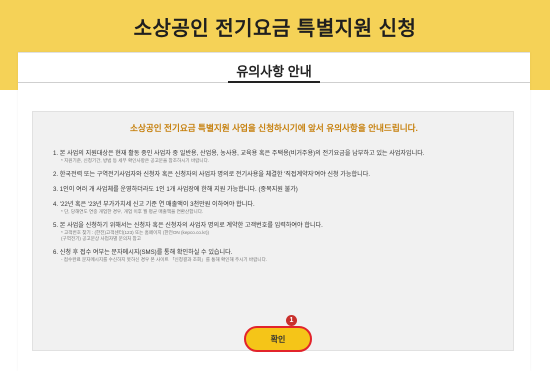 The height and width of the screenshot is (371, 550). What do you see at coordinates (275, 29) in the screenshot?
I see `page-title: 소상공인 전기요금 특별지원 신청` at bounding box center [275, 29].